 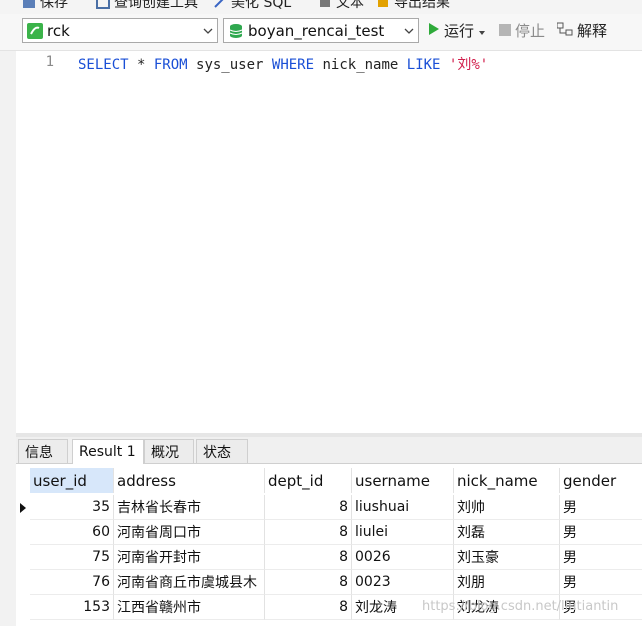 What do you see at coordinates (360, 65) in the screenshot?
I see `column-name-token: nick_name` at bounding box center [360, 65].